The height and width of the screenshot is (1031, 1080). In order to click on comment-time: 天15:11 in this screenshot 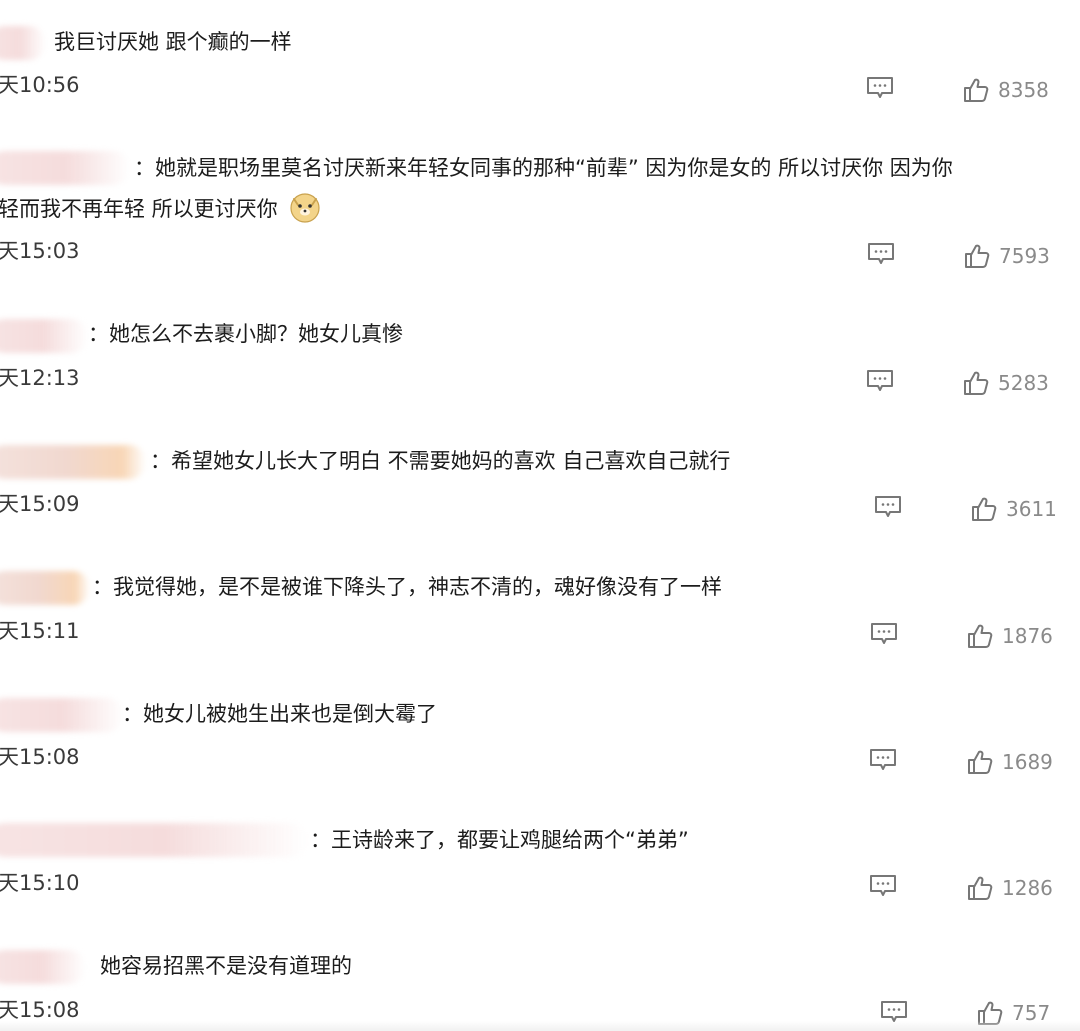, I will do `click(40, 631)`.